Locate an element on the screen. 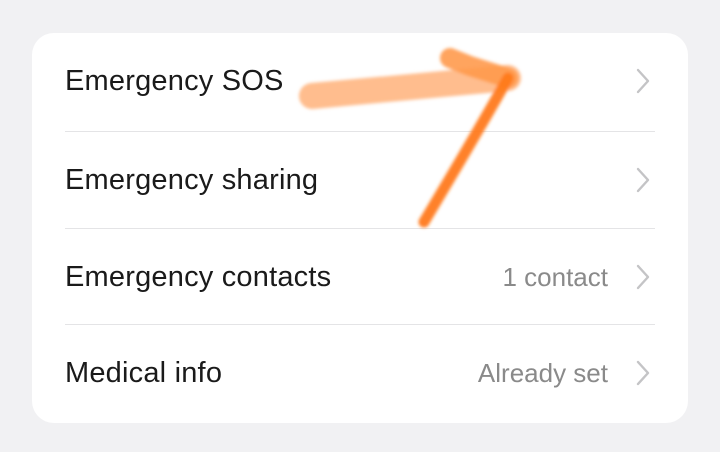  settings-row-label: Emergency contacts is located at coordinates (198, 276).